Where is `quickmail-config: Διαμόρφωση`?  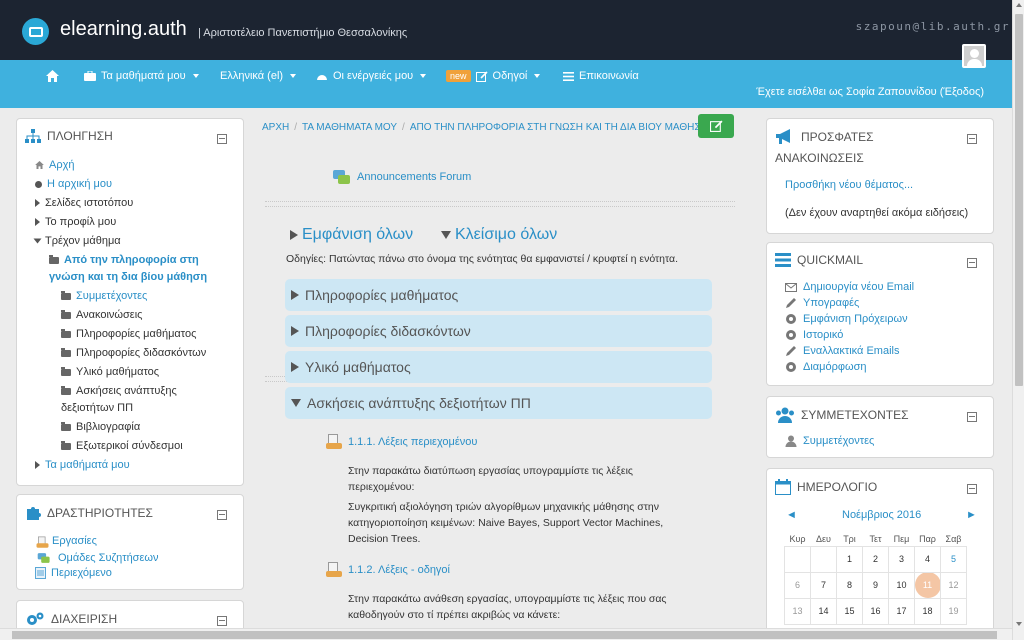
quickmail-config: Διαμόρφωση is located at coordinates (826, 367).